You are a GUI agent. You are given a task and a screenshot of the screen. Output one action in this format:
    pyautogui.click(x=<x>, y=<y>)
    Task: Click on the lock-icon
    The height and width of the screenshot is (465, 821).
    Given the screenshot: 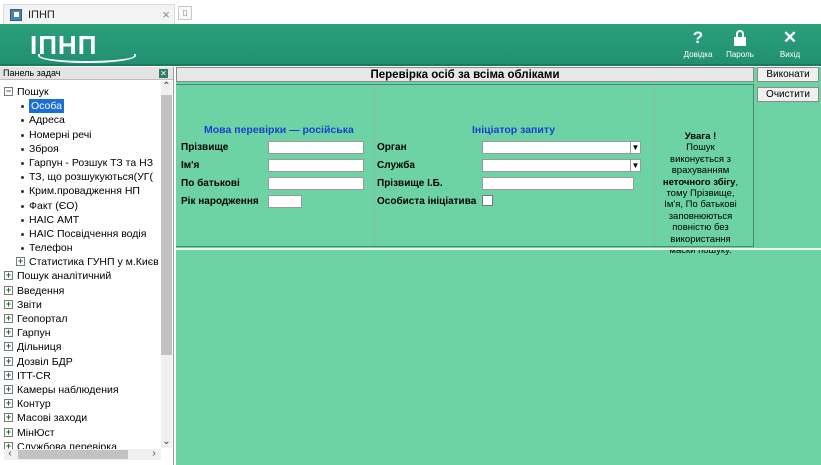 What is the action you would take?
    pyautogui.click(x=740, y=39)
    